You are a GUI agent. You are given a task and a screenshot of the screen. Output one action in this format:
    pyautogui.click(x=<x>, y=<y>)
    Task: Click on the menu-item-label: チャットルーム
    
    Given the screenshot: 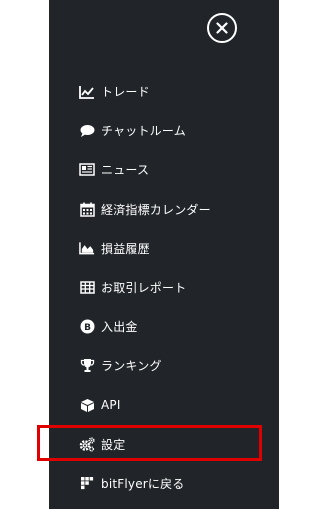 What is the action you would take?
    pyautogui.click(x=143, y=131)
    